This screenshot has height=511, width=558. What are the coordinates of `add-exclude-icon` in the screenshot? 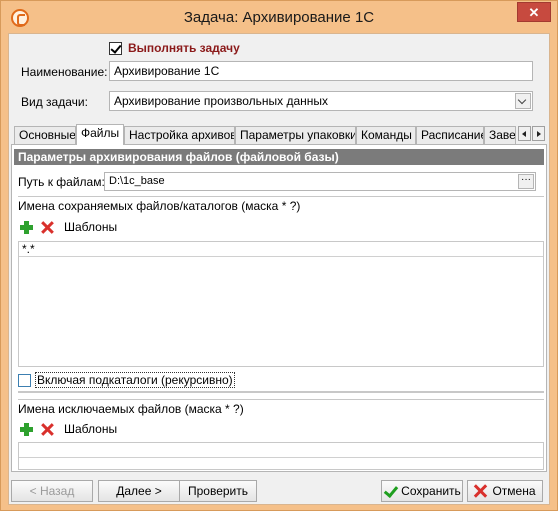 It's located at (26, 429).